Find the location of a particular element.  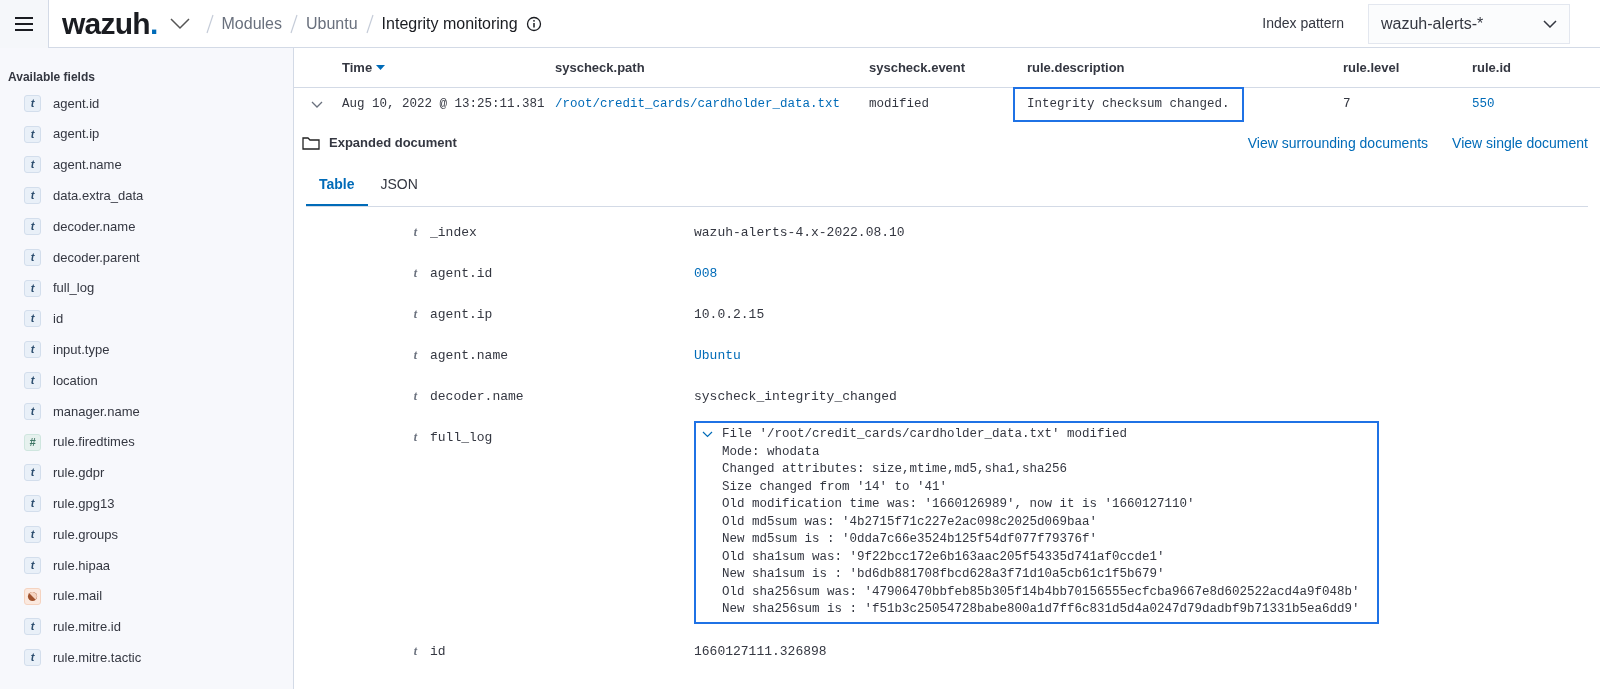

field-item: t rule.gdpr is located at coordinates (146, 473).